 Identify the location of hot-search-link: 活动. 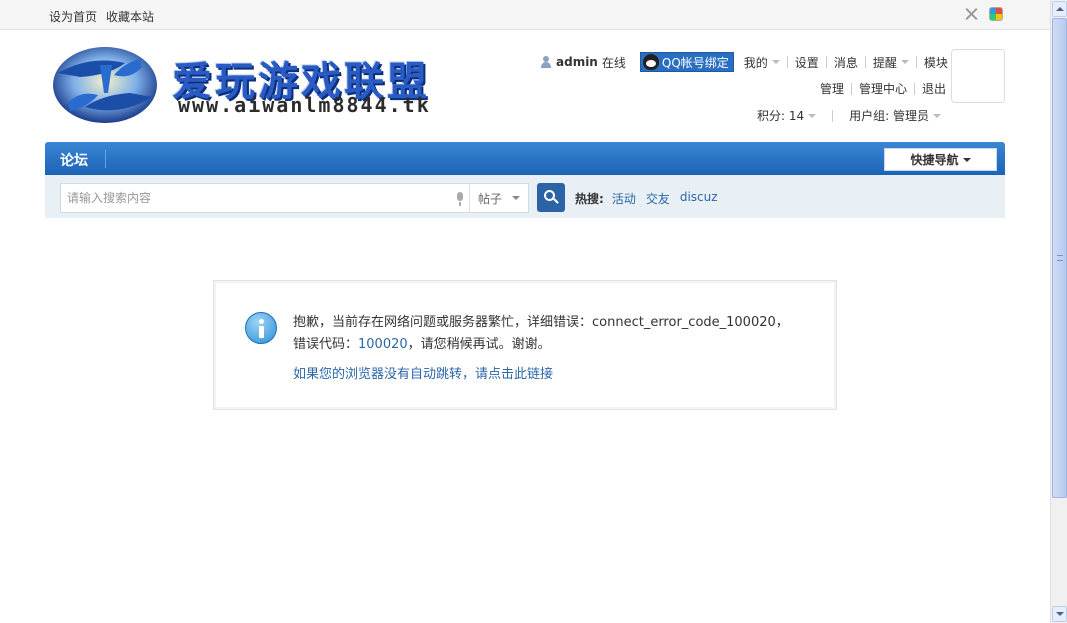
(624, 198).